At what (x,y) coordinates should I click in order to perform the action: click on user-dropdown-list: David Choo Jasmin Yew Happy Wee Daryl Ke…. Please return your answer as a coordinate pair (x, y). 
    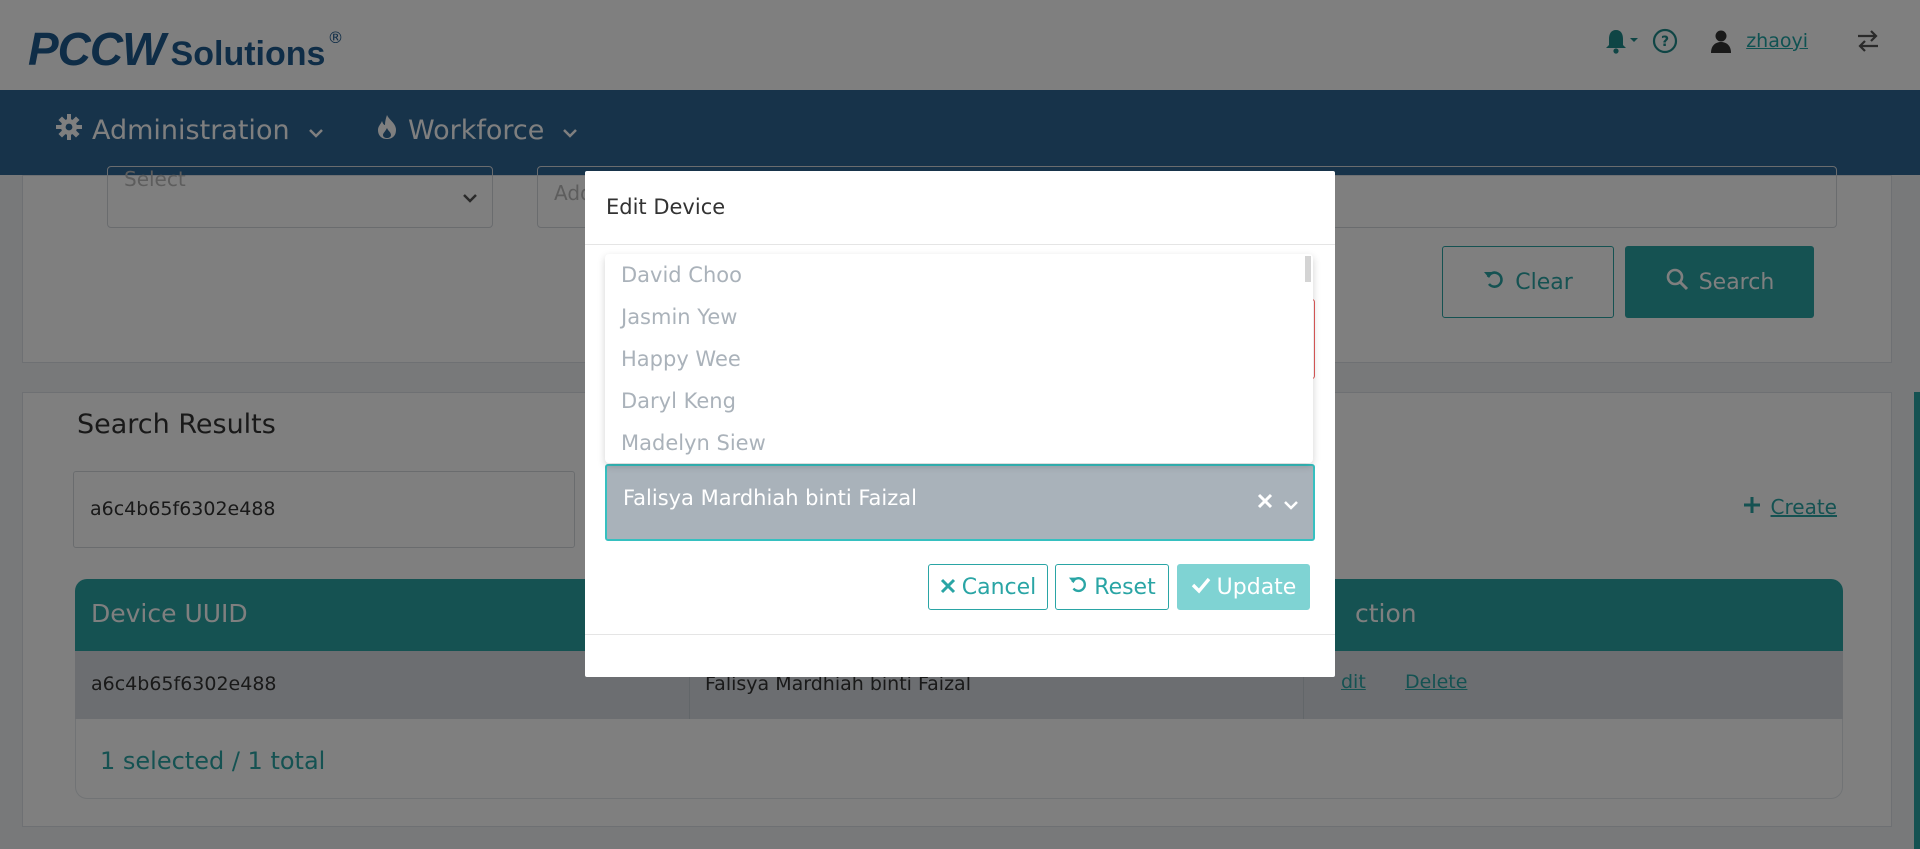
    Looking at the image, I should click on (959, 358).